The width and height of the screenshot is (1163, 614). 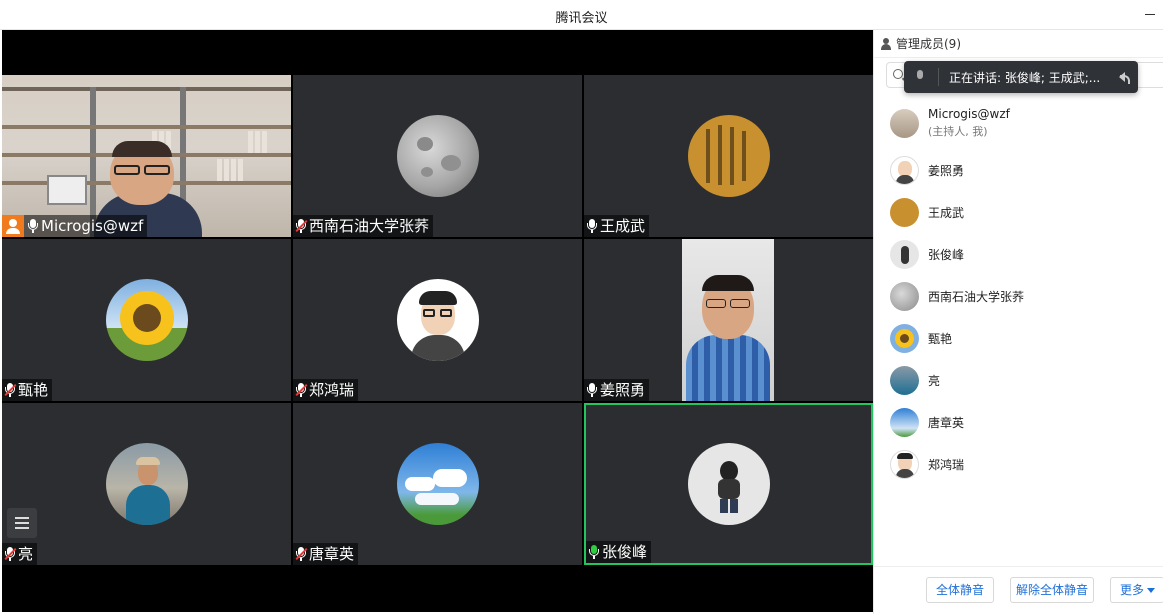 I want to click on member-role: (主持人, 我), so click(x=958, y=131).